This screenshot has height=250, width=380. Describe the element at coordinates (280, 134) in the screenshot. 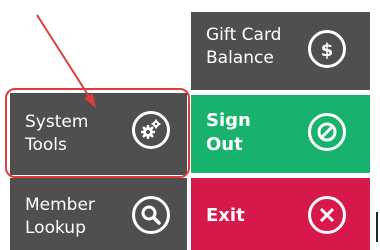

I see `sign-out-button: Sign Out` at that location.